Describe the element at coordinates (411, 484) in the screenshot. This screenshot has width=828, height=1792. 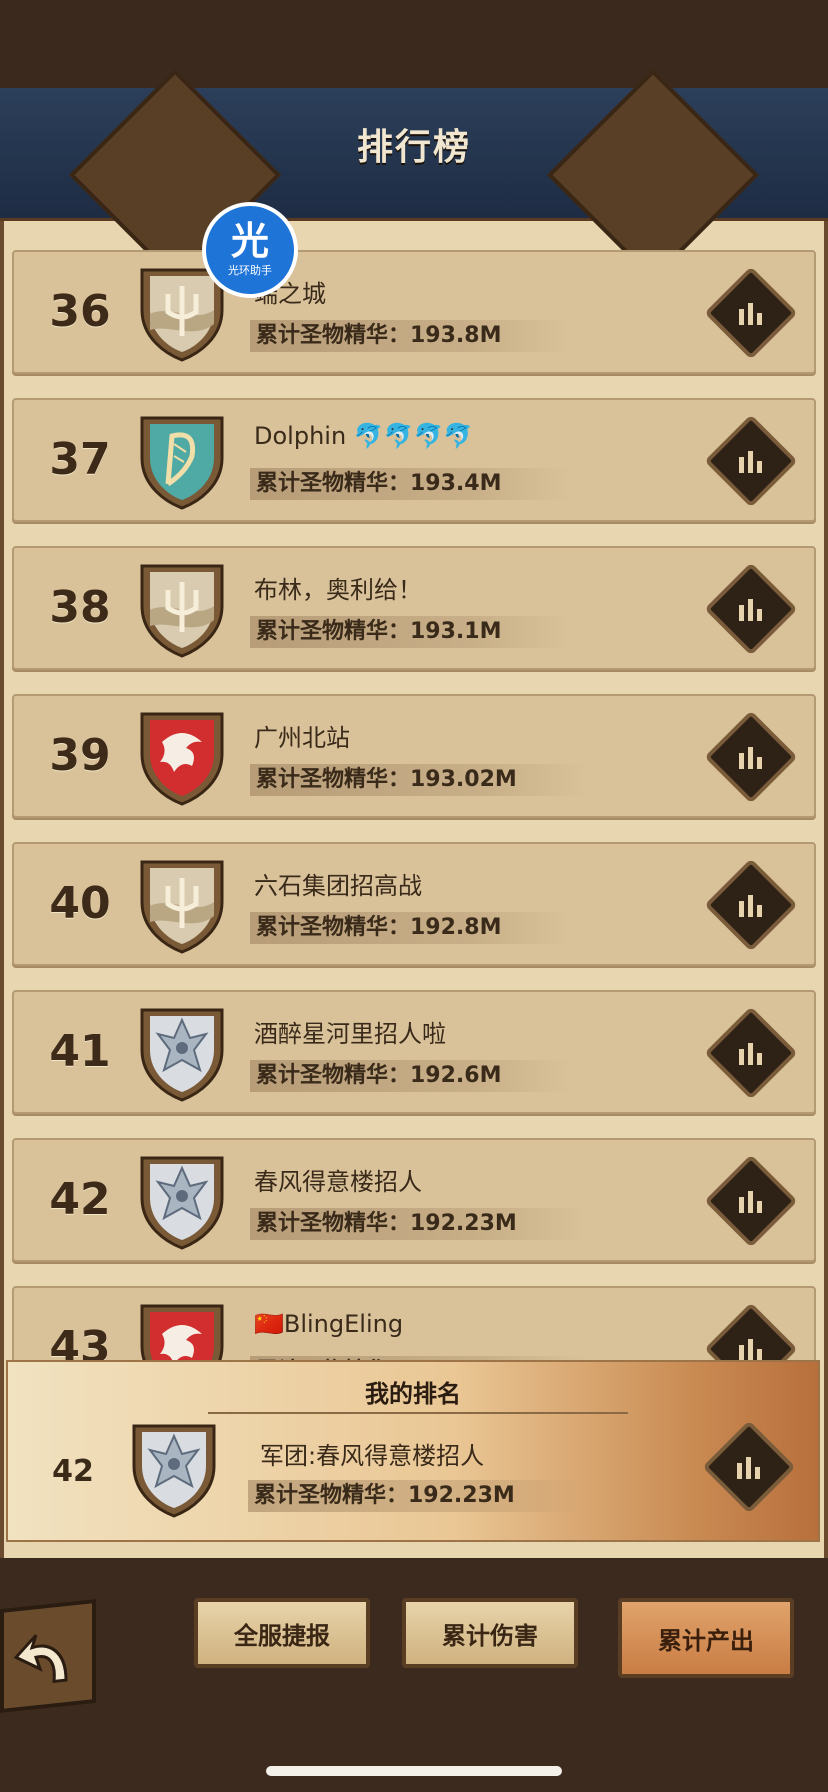
I see `guild-score: 累计圣物精华：193.4M` at that location.